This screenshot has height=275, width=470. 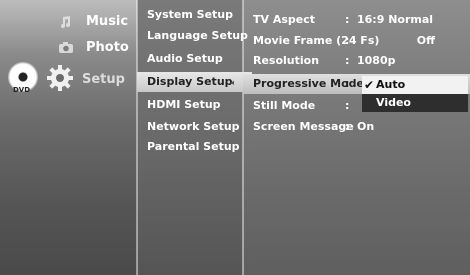 I want to click on setting-value: Off, so click(x=425, y=40).